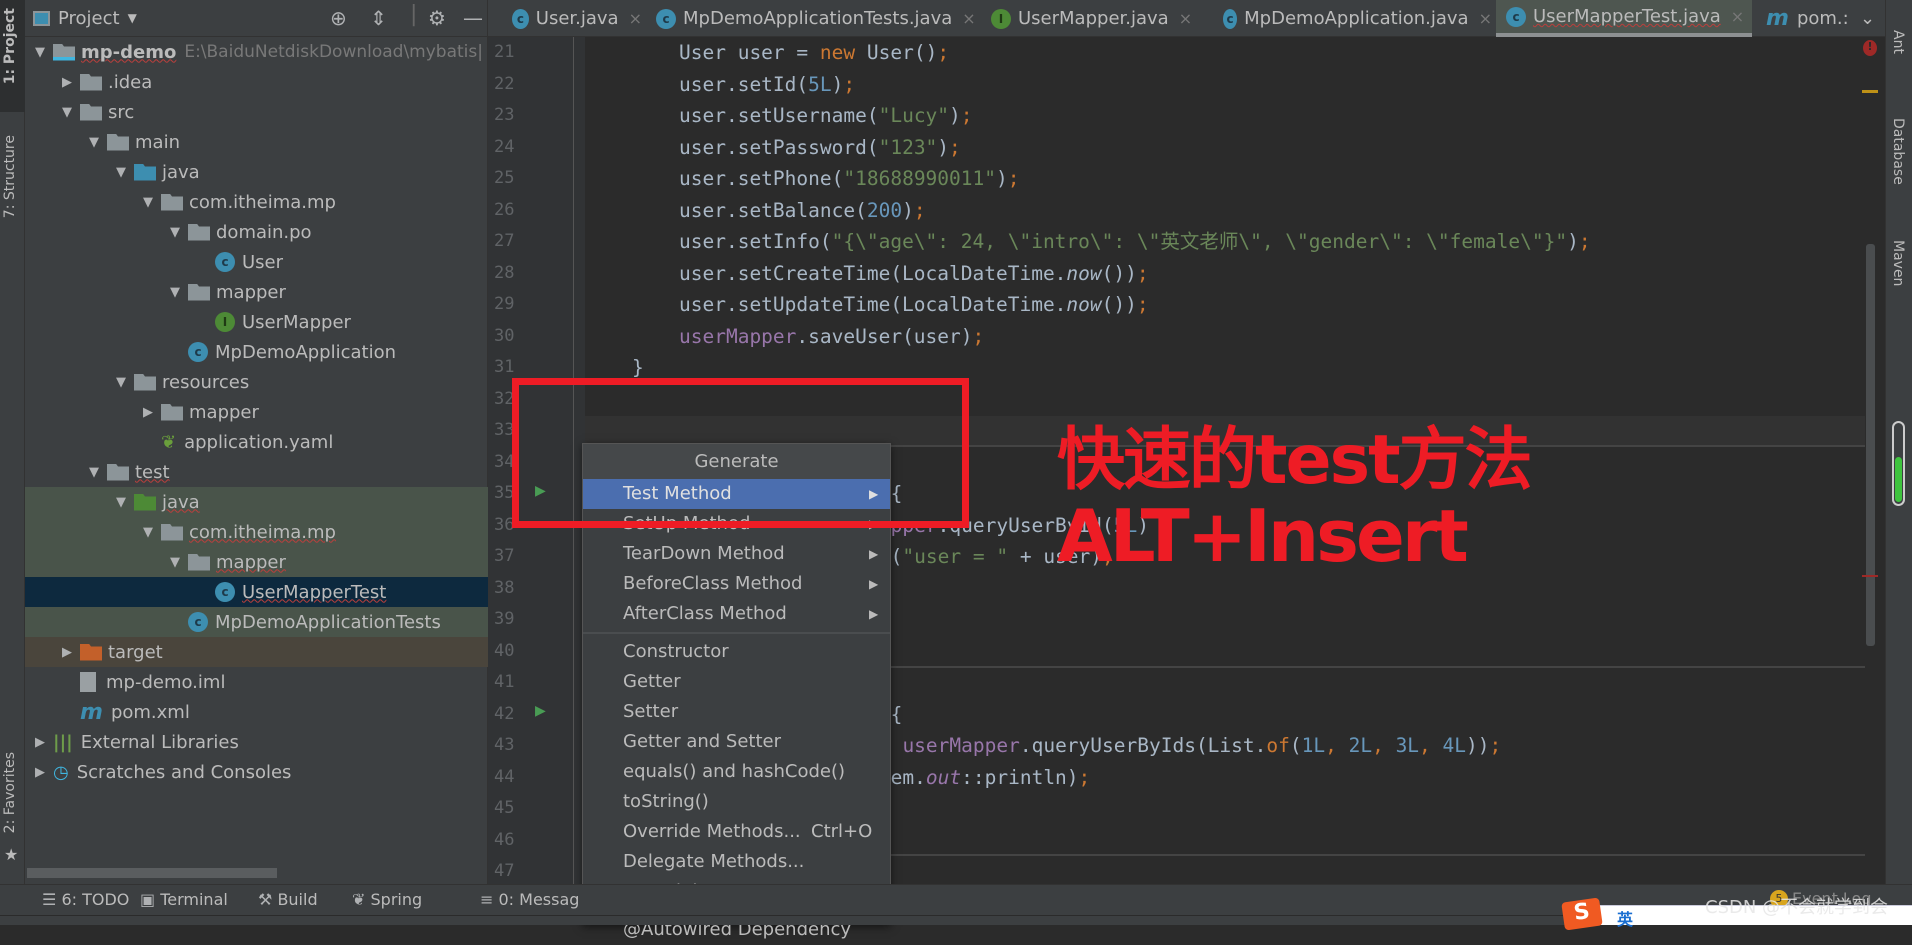 This screenshot has height=945, width=1912. I want to click on tree-item: I UserMapper, so click(256, 322).